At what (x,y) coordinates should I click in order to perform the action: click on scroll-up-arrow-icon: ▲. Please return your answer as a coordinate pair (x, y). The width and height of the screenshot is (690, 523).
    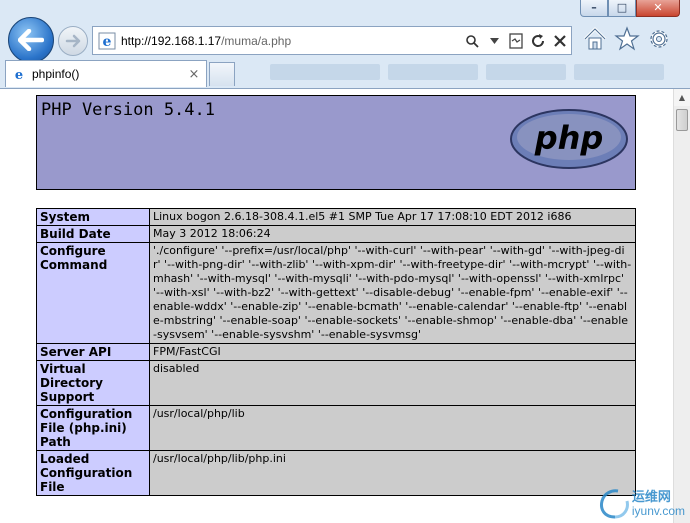
    Looking at the image, I should click on (682, 97).